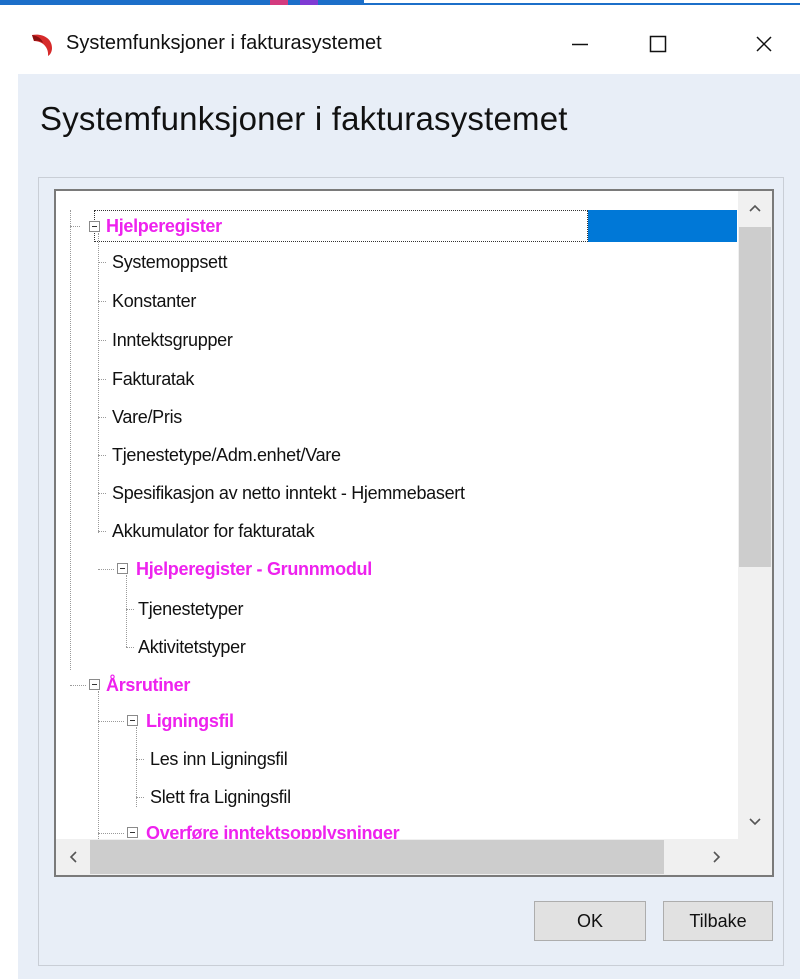 This screenshot has width=800, height=979. Describe the element at coordinates (172, 340) in the screenshot. I see `tree-node-inntektsgrupper: Inntektsgrupper` at that location.